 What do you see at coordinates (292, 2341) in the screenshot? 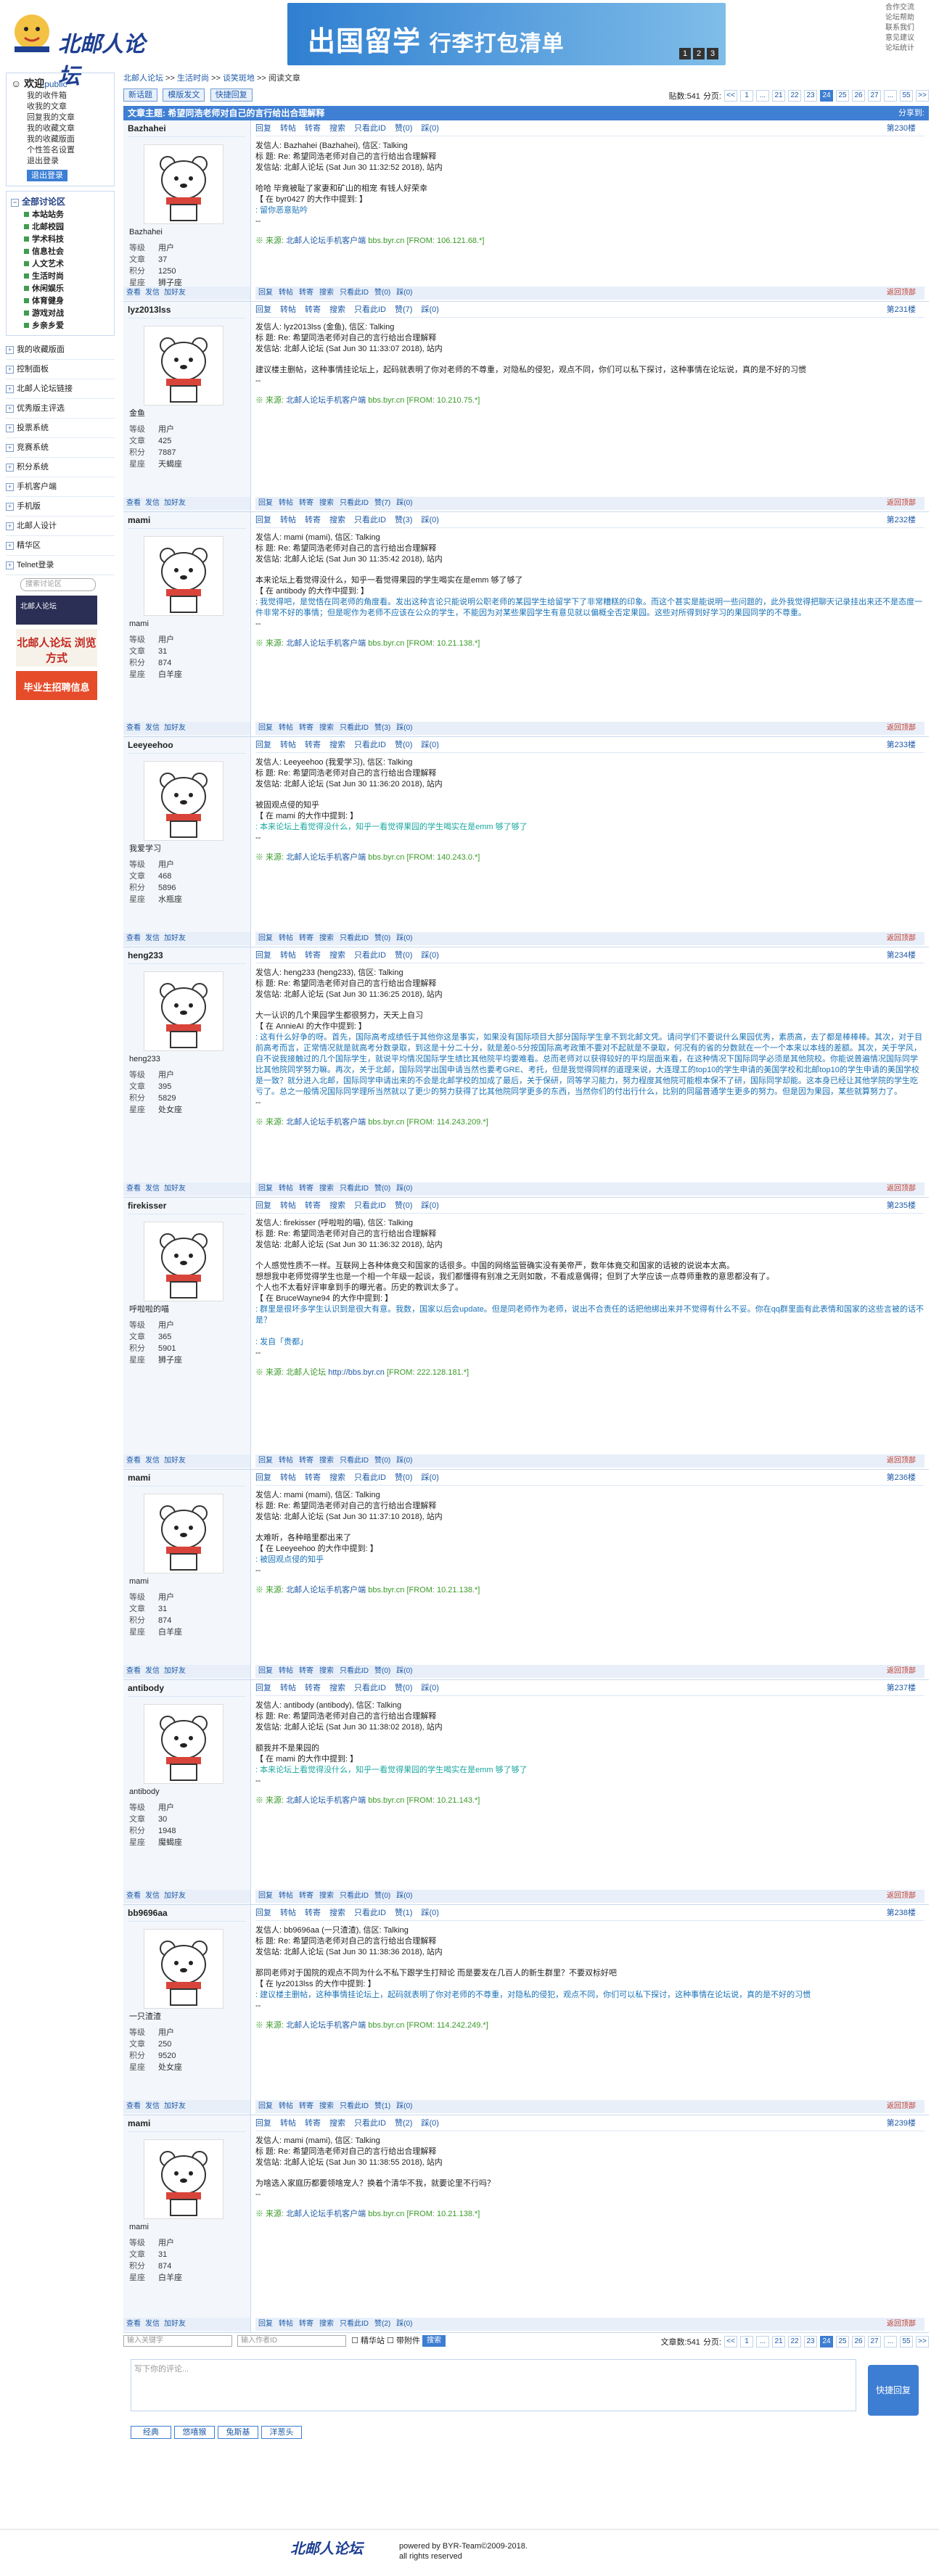
I see `author-search-input: 输入作者ID` at bounding box center [292, 2341].